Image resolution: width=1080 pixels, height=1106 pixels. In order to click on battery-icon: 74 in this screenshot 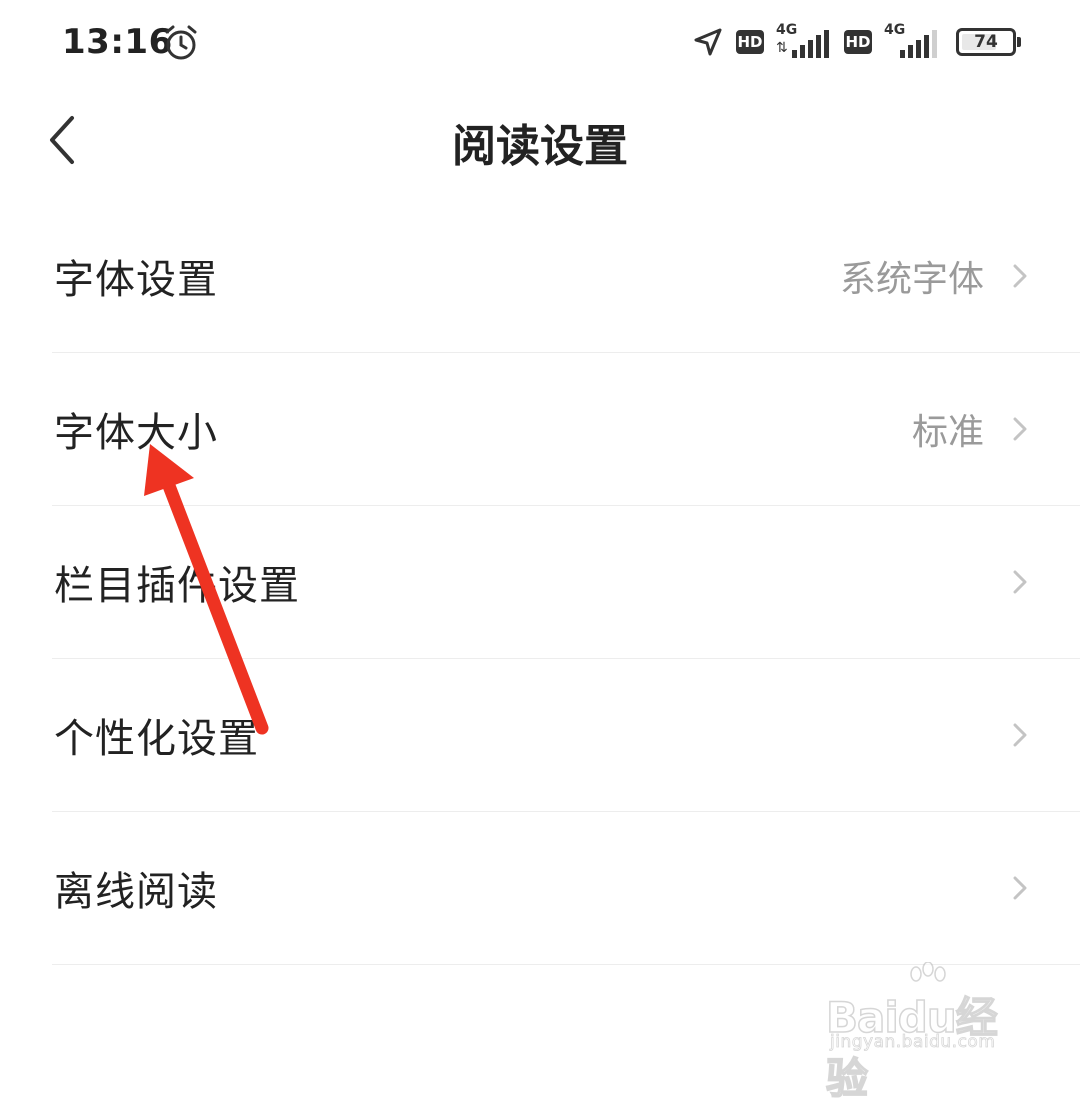, I will do `click(988, 42)`.